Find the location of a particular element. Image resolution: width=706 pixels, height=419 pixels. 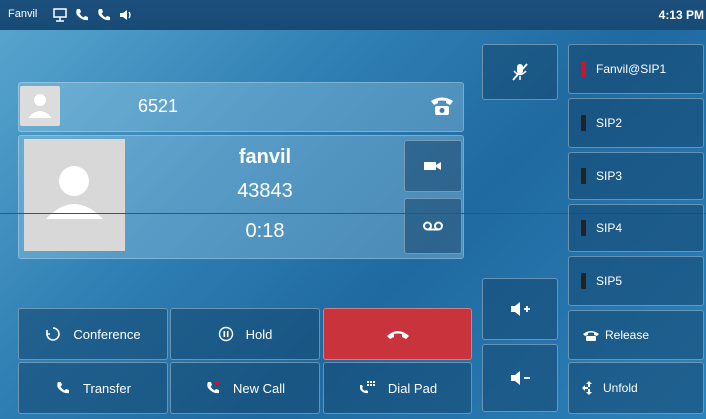

video-camera-icon is located at coordinates (432, 166).